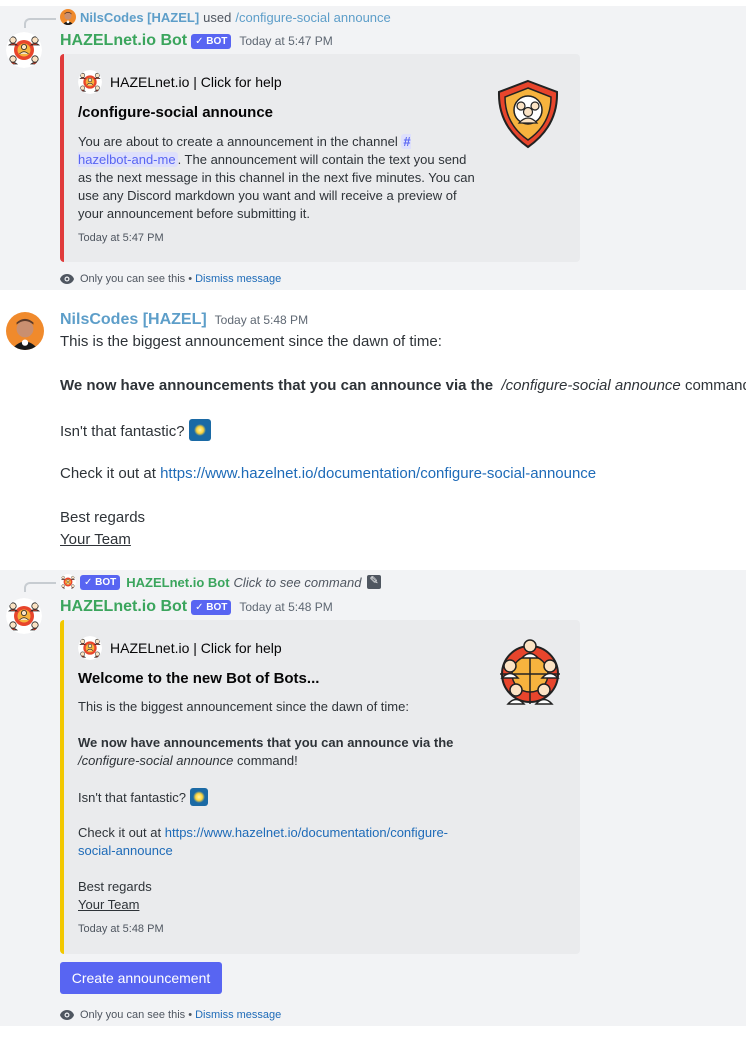 Image resolution: width=746 pixels, height=1039 pixels. What do you see at coordinates (177, 582) in the screenshot?
I see `reply-bot-name: HAZELnet.io Bot` at bounding box center [177, 582].